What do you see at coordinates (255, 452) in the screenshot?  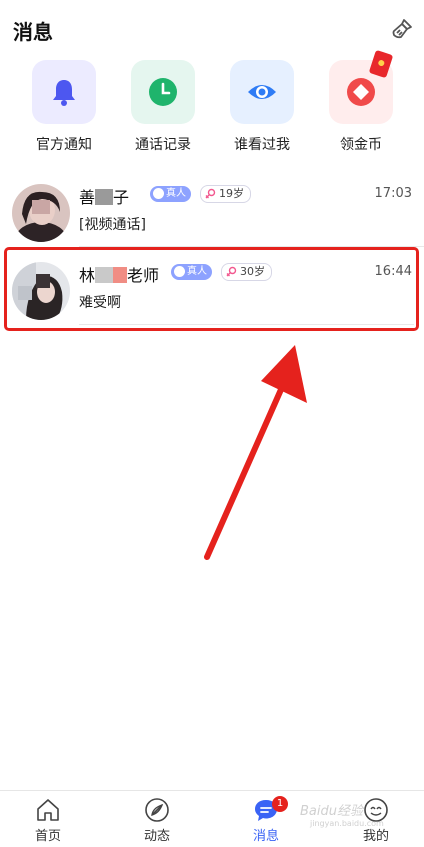 I see `annotation-arrow` at bounding box center [255, 452].